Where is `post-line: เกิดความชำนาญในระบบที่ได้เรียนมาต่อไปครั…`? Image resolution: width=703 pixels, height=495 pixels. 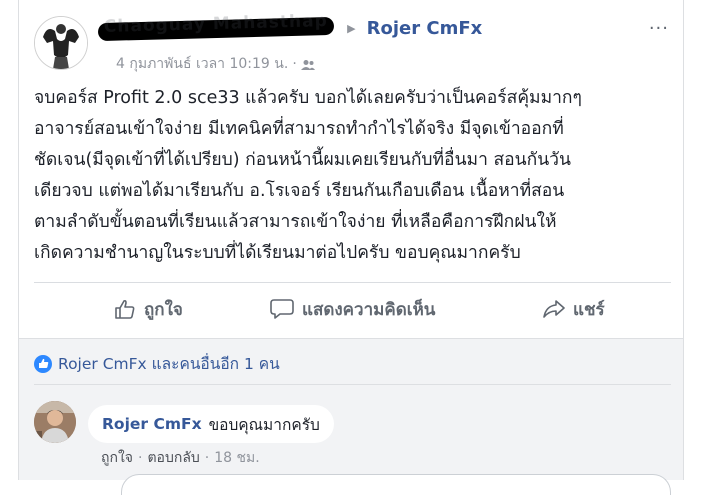 post-line: เกิดความชำนาญในระบบที่ได้เรียนมาต่อไปครั… is located at coordinates (277, 253).